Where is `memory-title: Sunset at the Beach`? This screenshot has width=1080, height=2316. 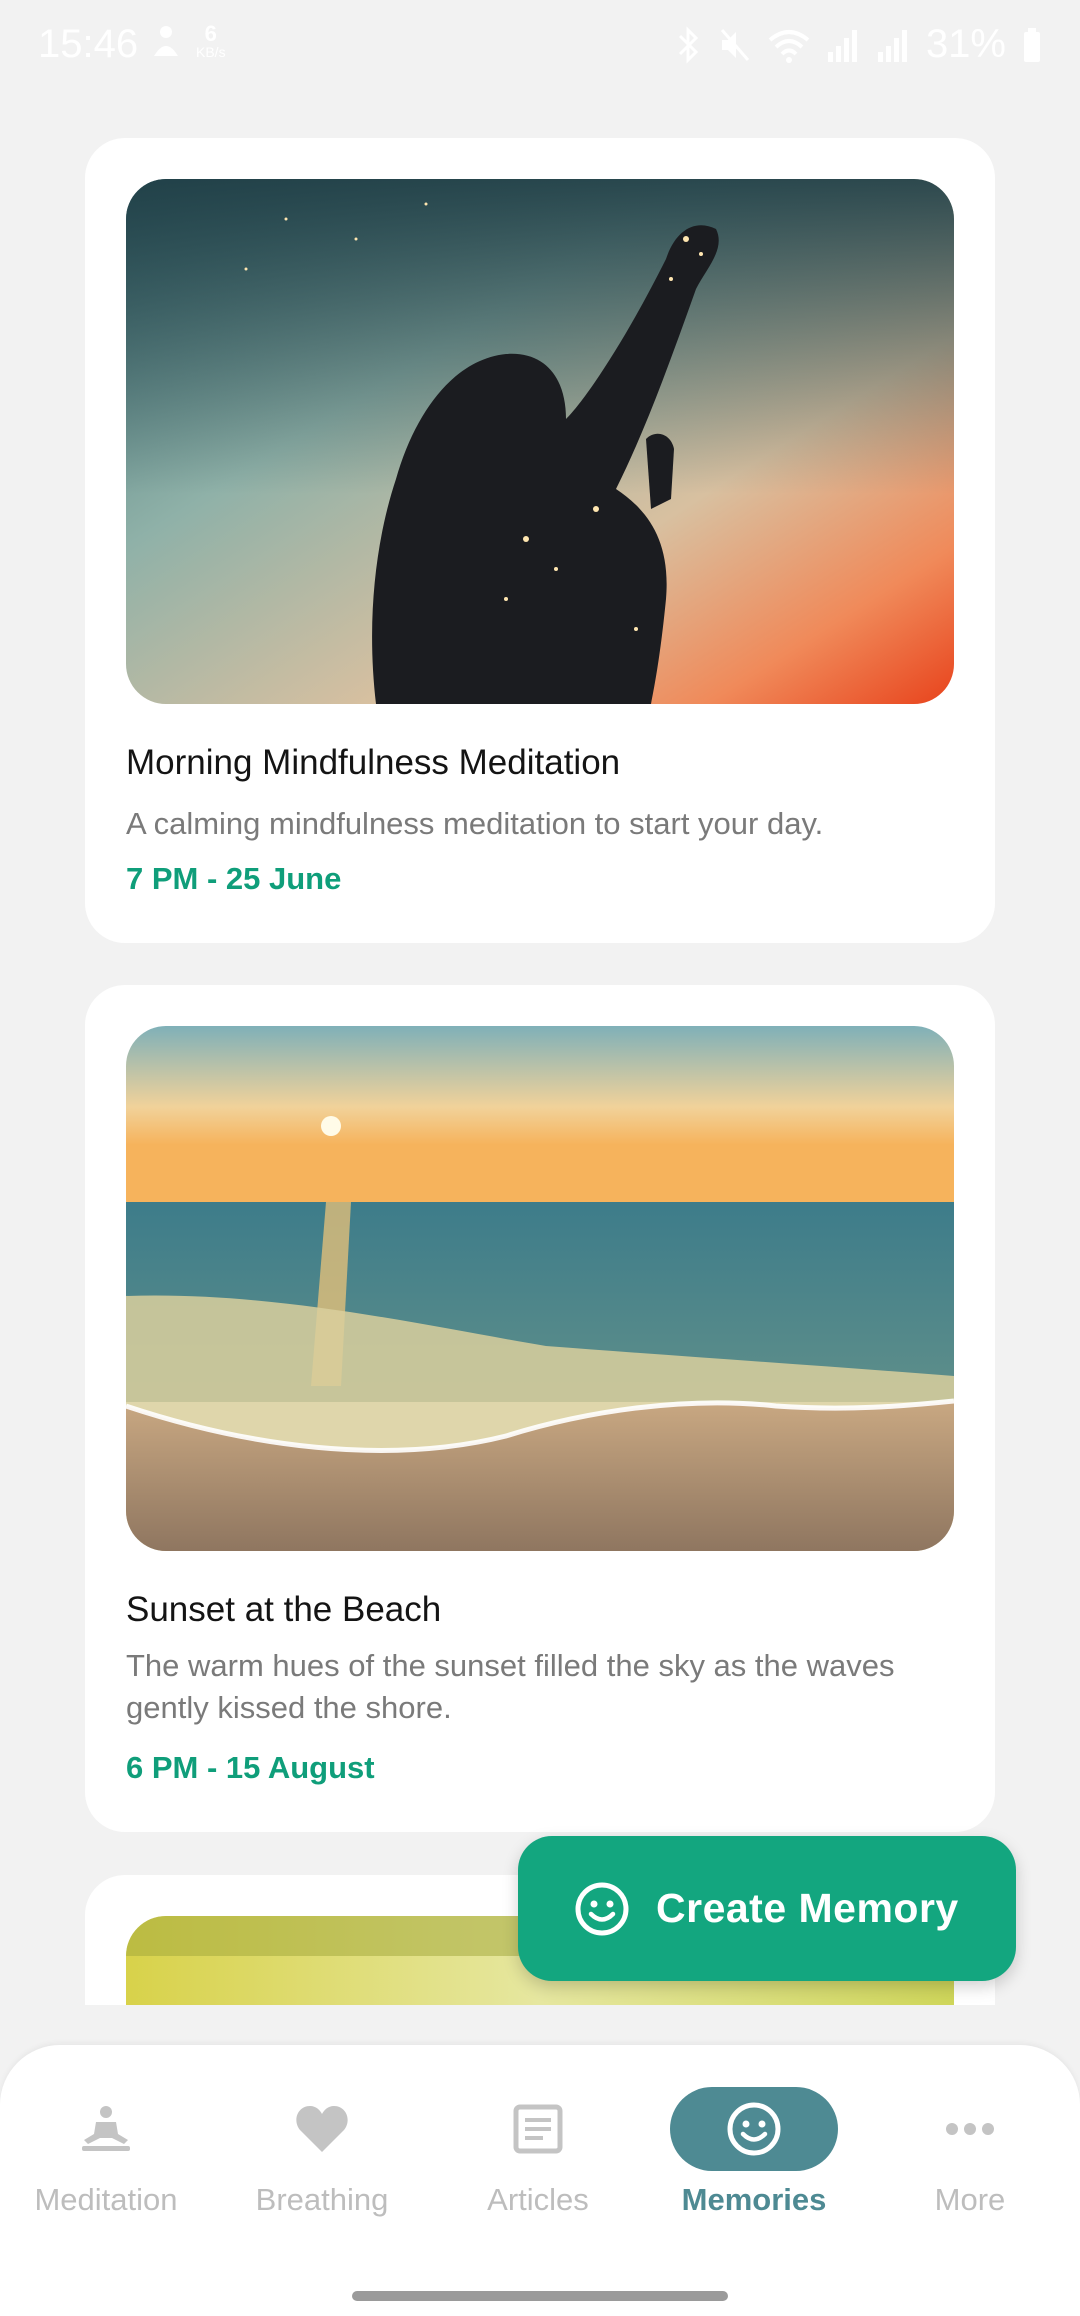
memory-title: Sunset at the Beach is located at coordinates (284, 1609).